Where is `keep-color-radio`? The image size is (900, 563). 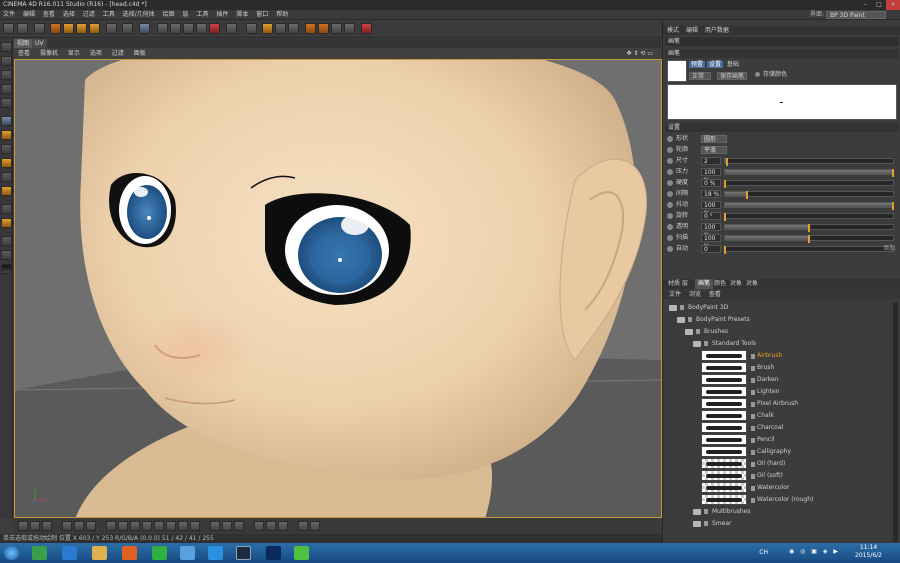 keep-color-radio is located at coordinates (757, 74).